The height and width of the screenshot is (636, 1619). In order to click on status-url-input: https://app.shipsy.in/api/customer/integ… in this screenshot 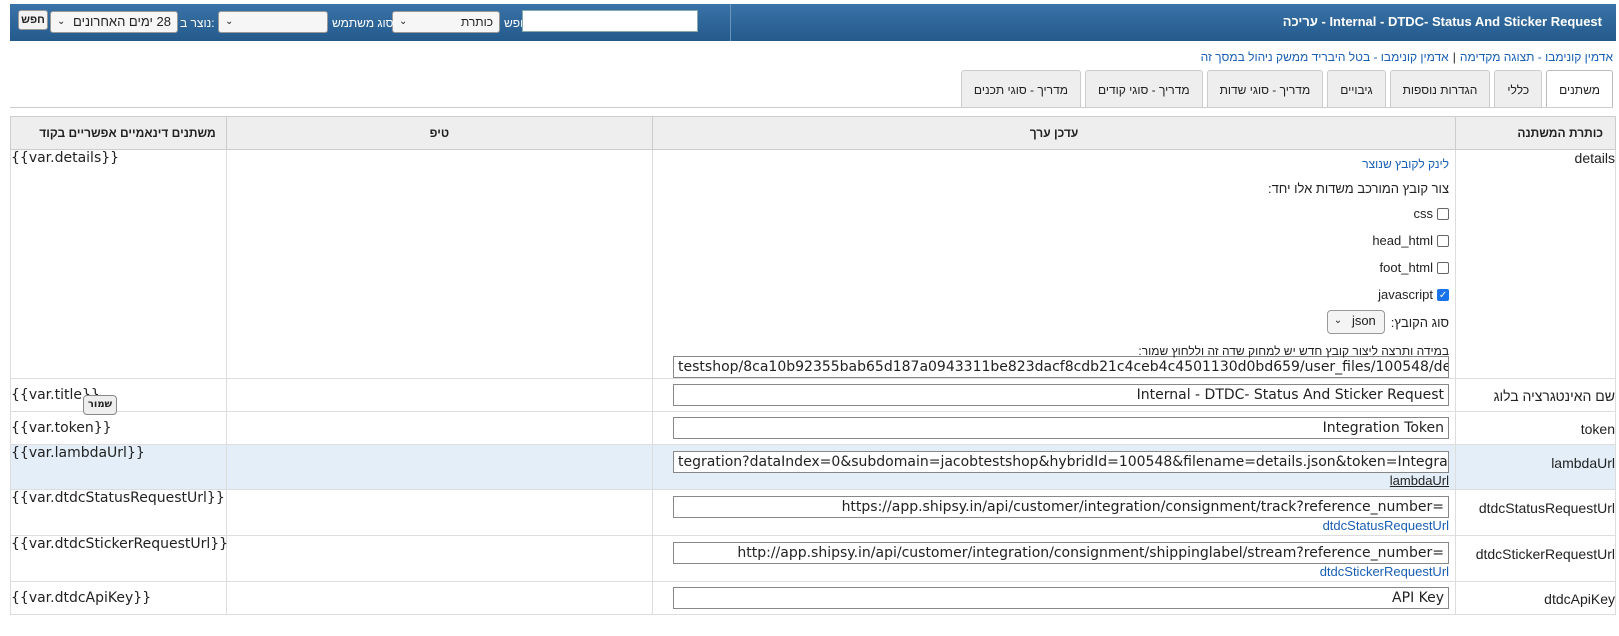, I will do `click(1061, 507)`.